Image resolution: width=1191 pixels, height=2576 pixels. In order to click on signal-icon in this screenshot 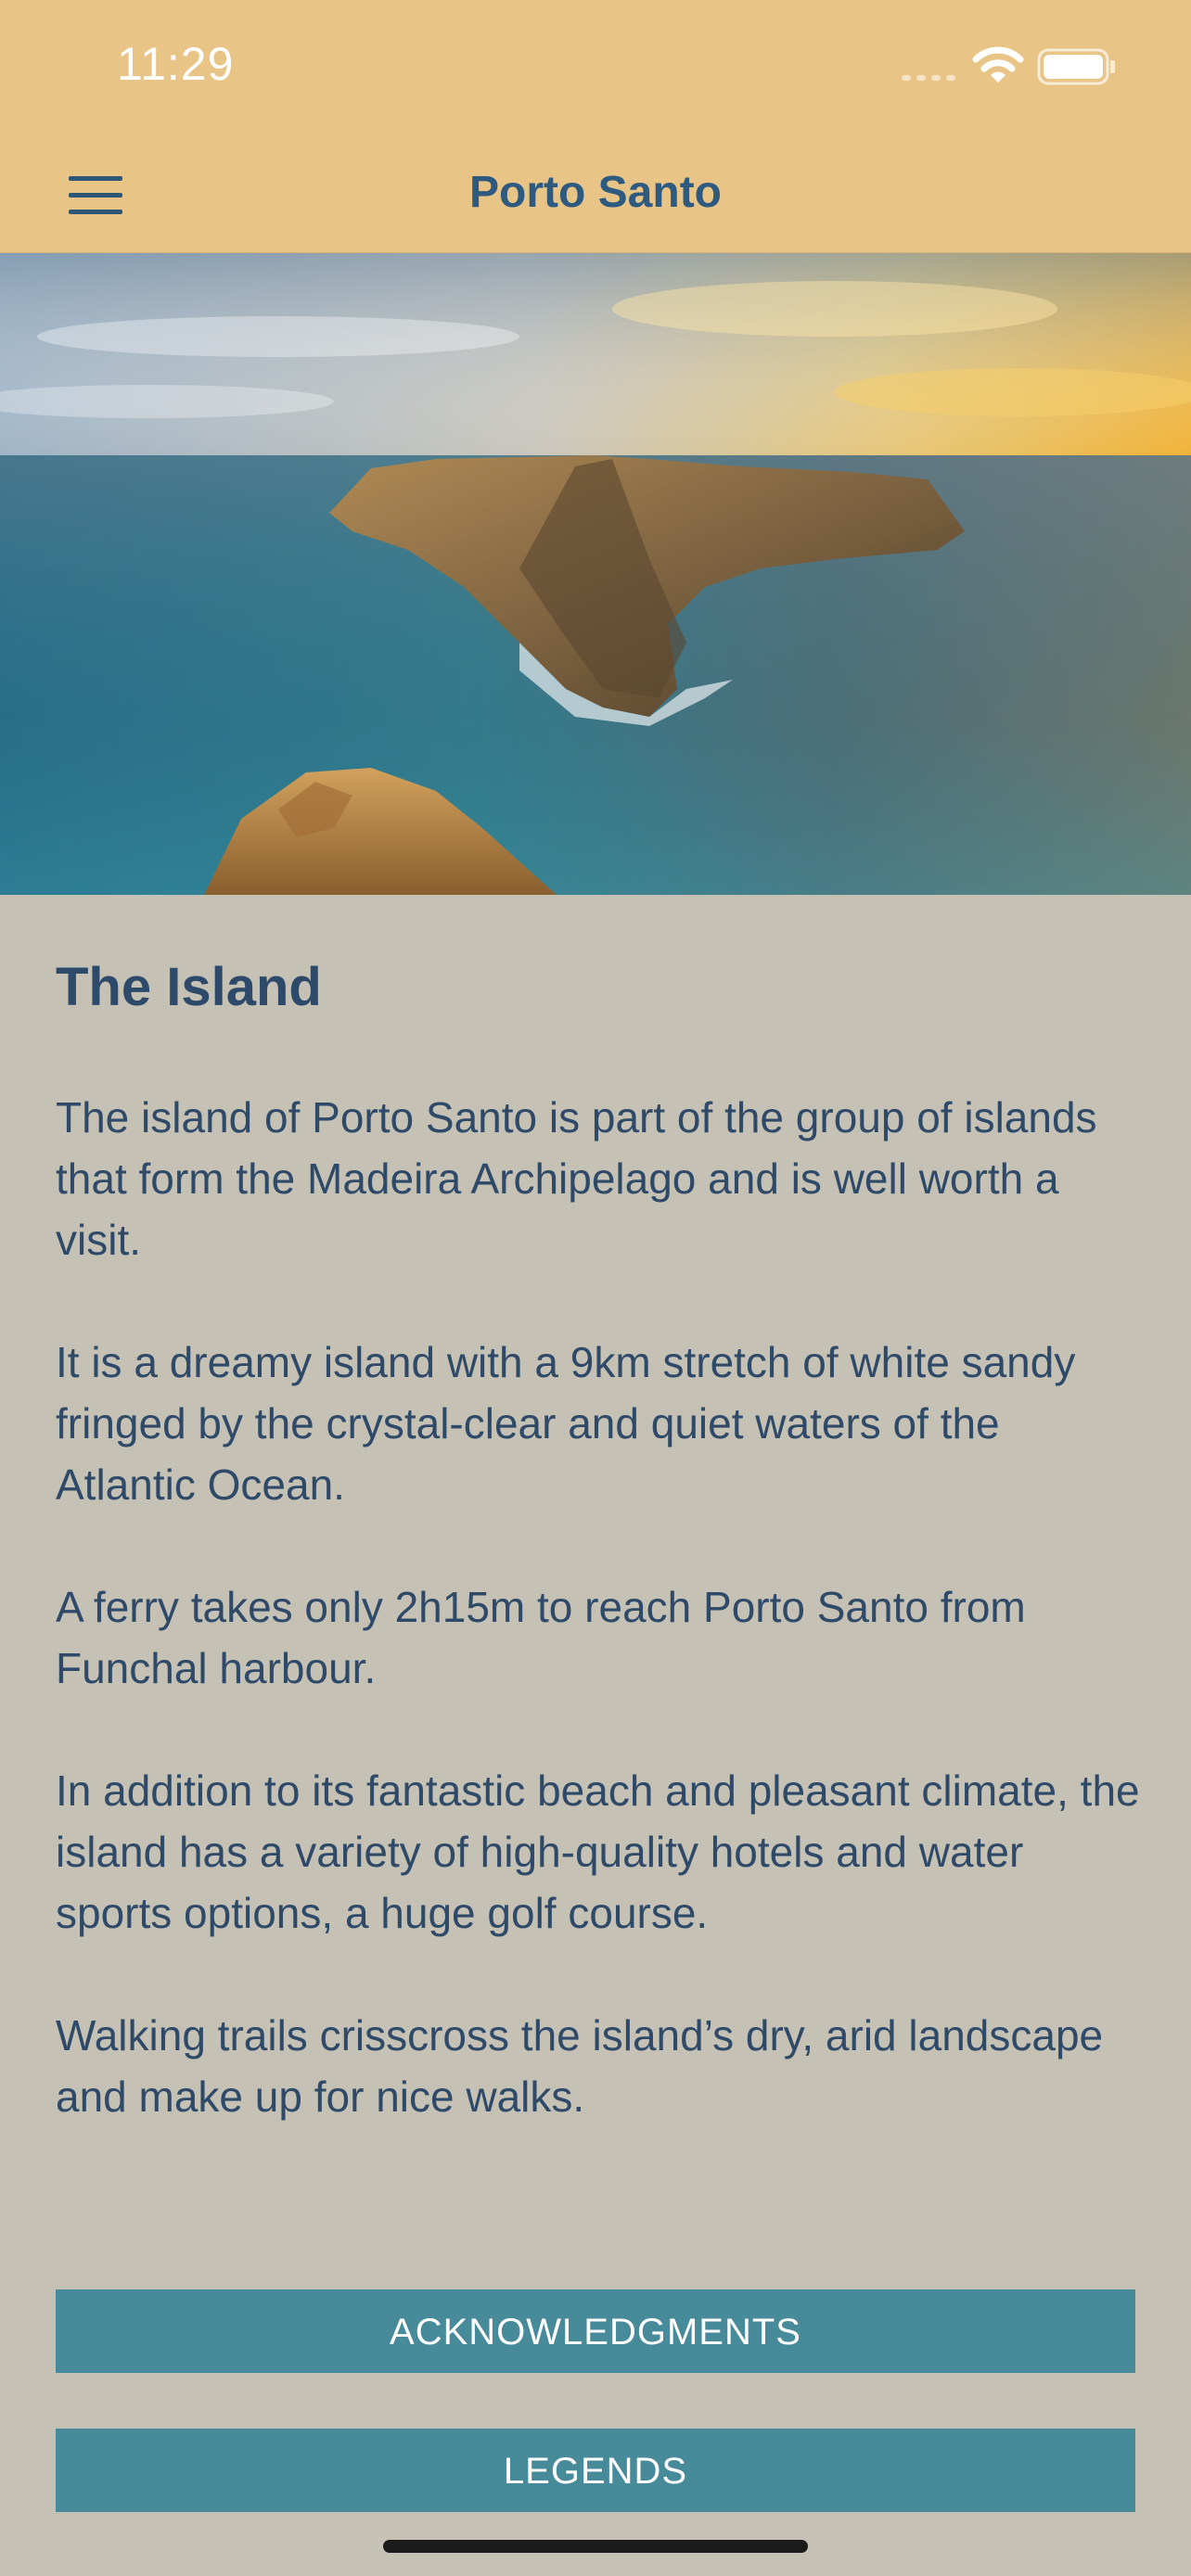, I will do `click(929, 78)`.